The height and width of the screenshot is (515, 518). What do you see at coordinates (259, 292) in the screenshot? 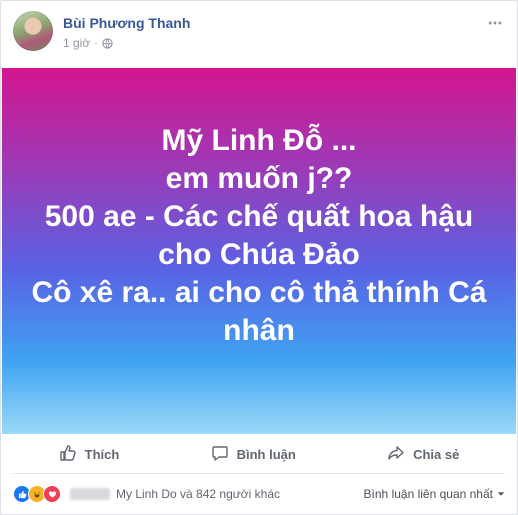
I see `banner-line: Cô xê ra.. ai cho cô thả thính Cá` at bounding box center [259, 292].